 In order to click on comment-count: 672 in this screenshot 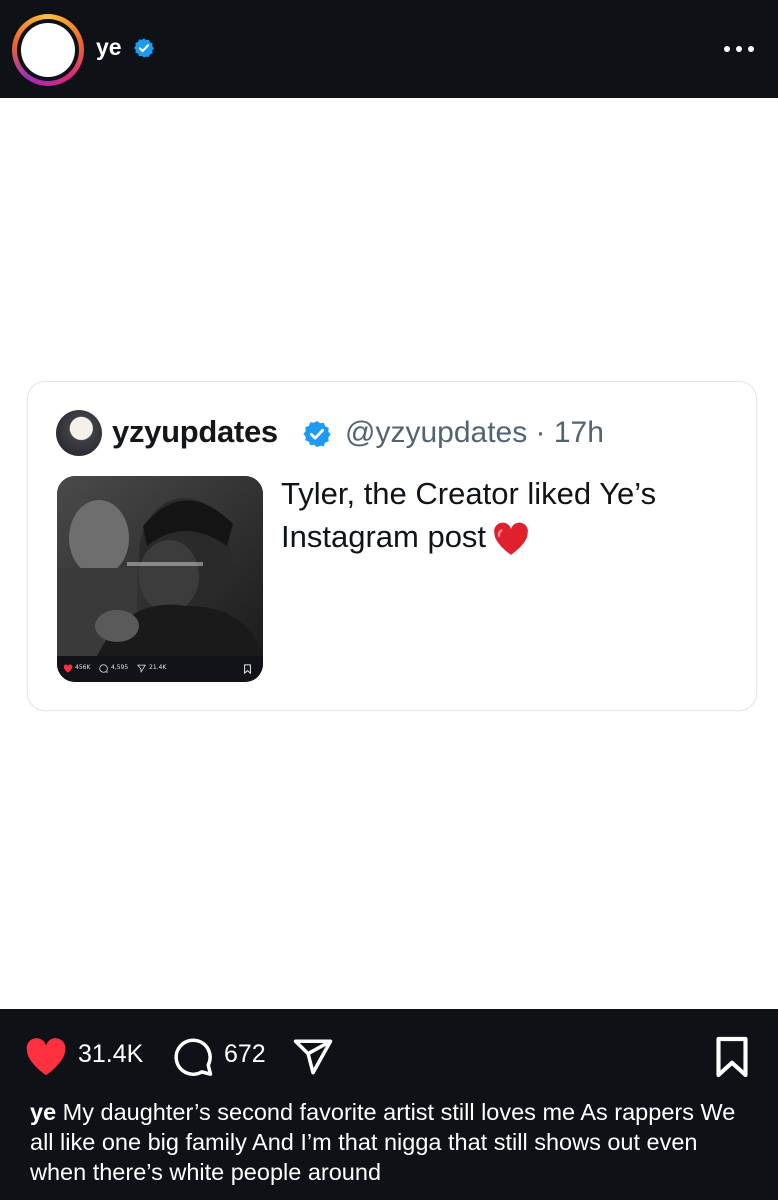, I will do `click(245, 1054)`.